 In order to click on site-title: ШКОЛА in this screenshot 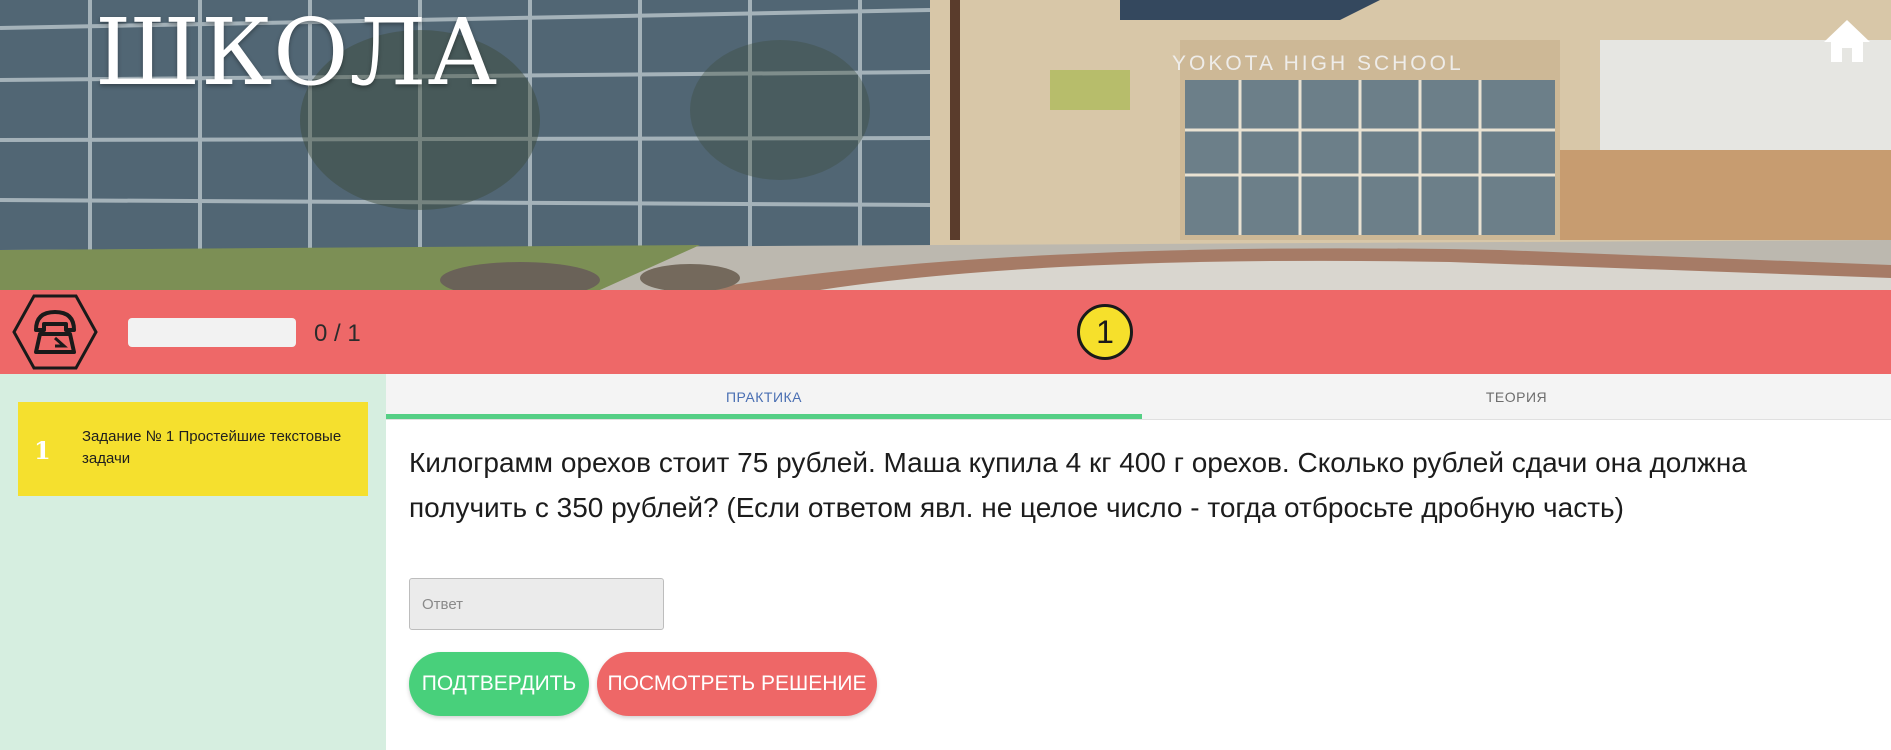, I will do `click(297, 53)`.